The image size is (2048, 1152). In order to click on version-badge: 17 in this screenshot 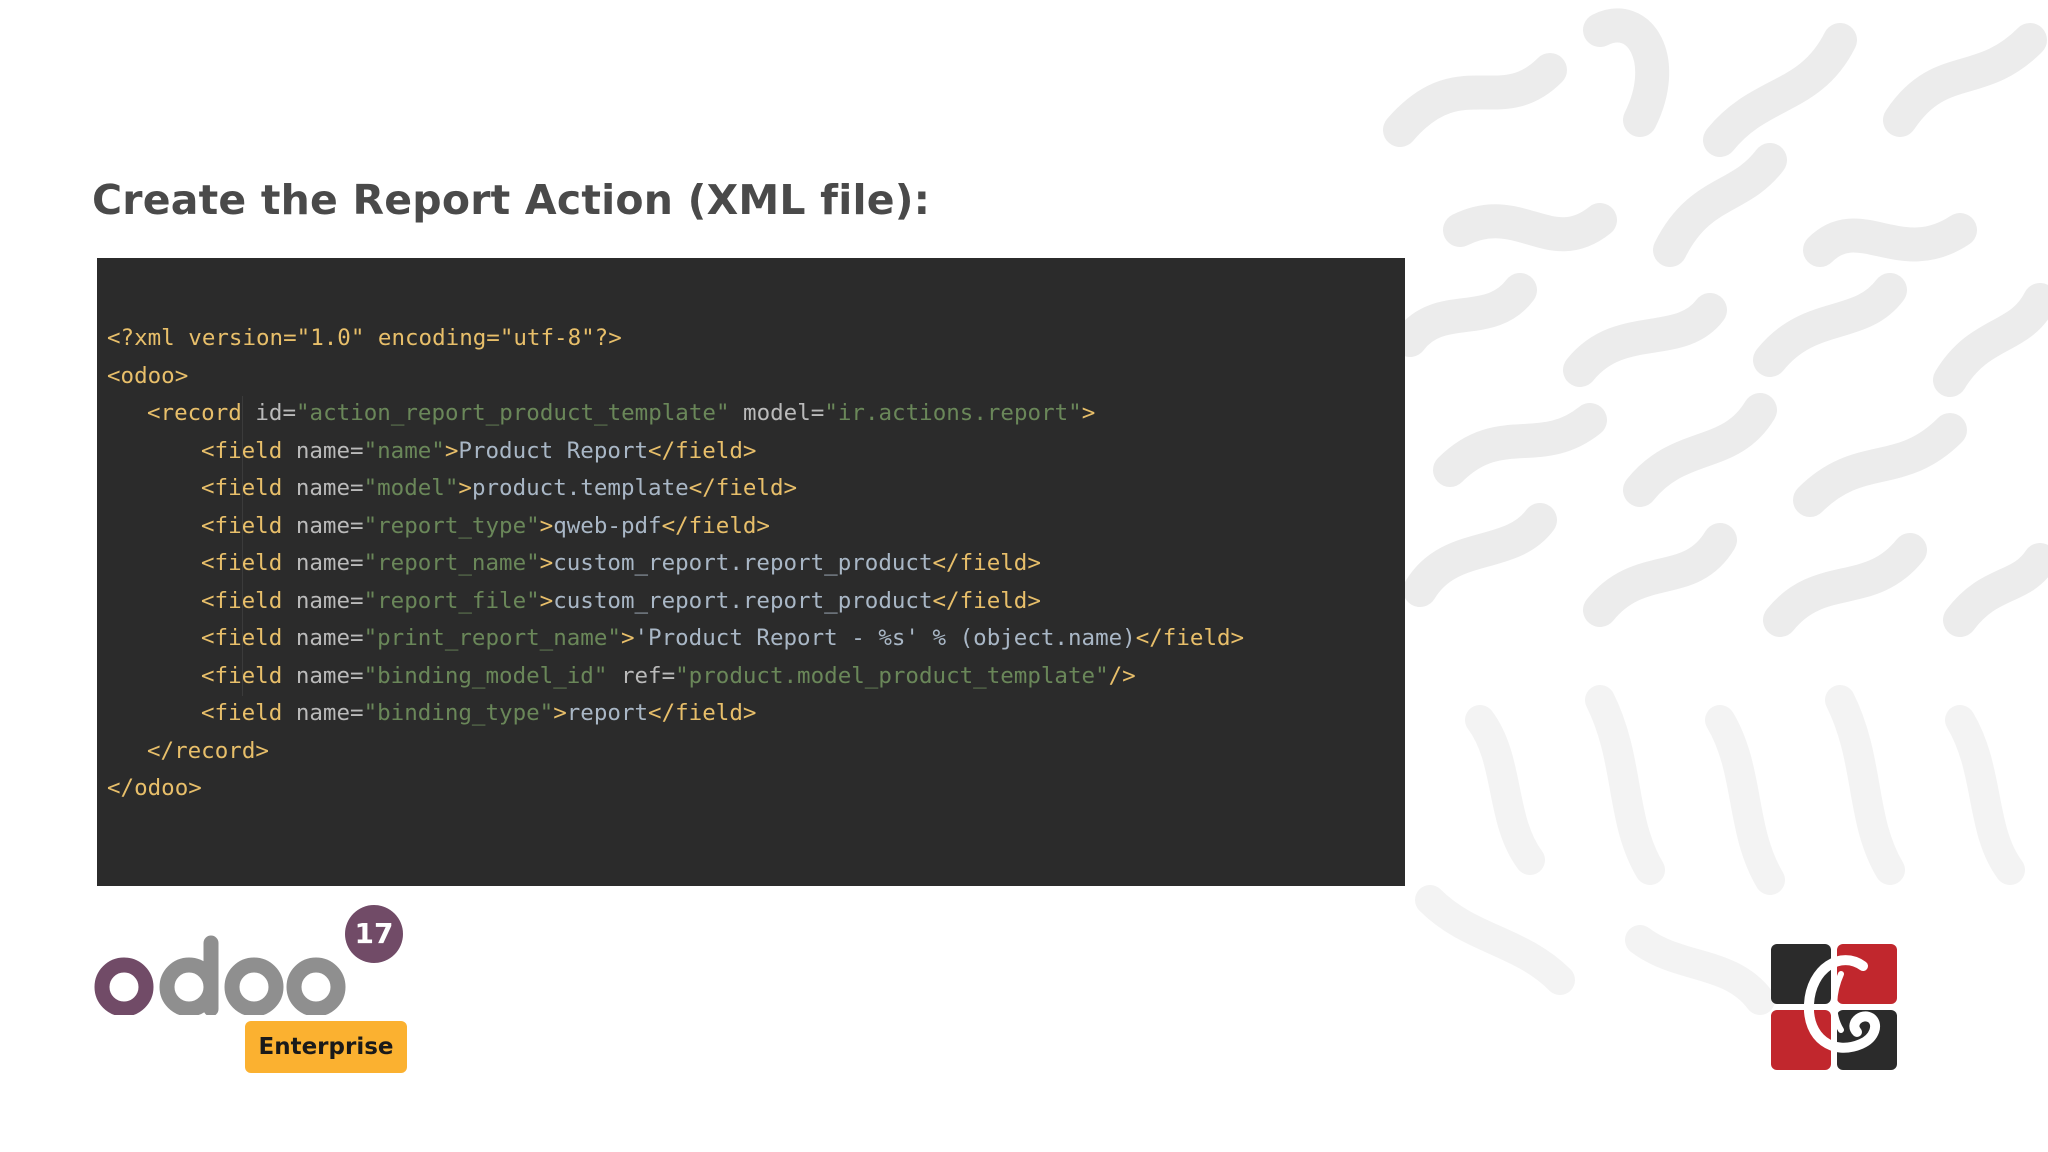, I will do `click(374, 934)`.